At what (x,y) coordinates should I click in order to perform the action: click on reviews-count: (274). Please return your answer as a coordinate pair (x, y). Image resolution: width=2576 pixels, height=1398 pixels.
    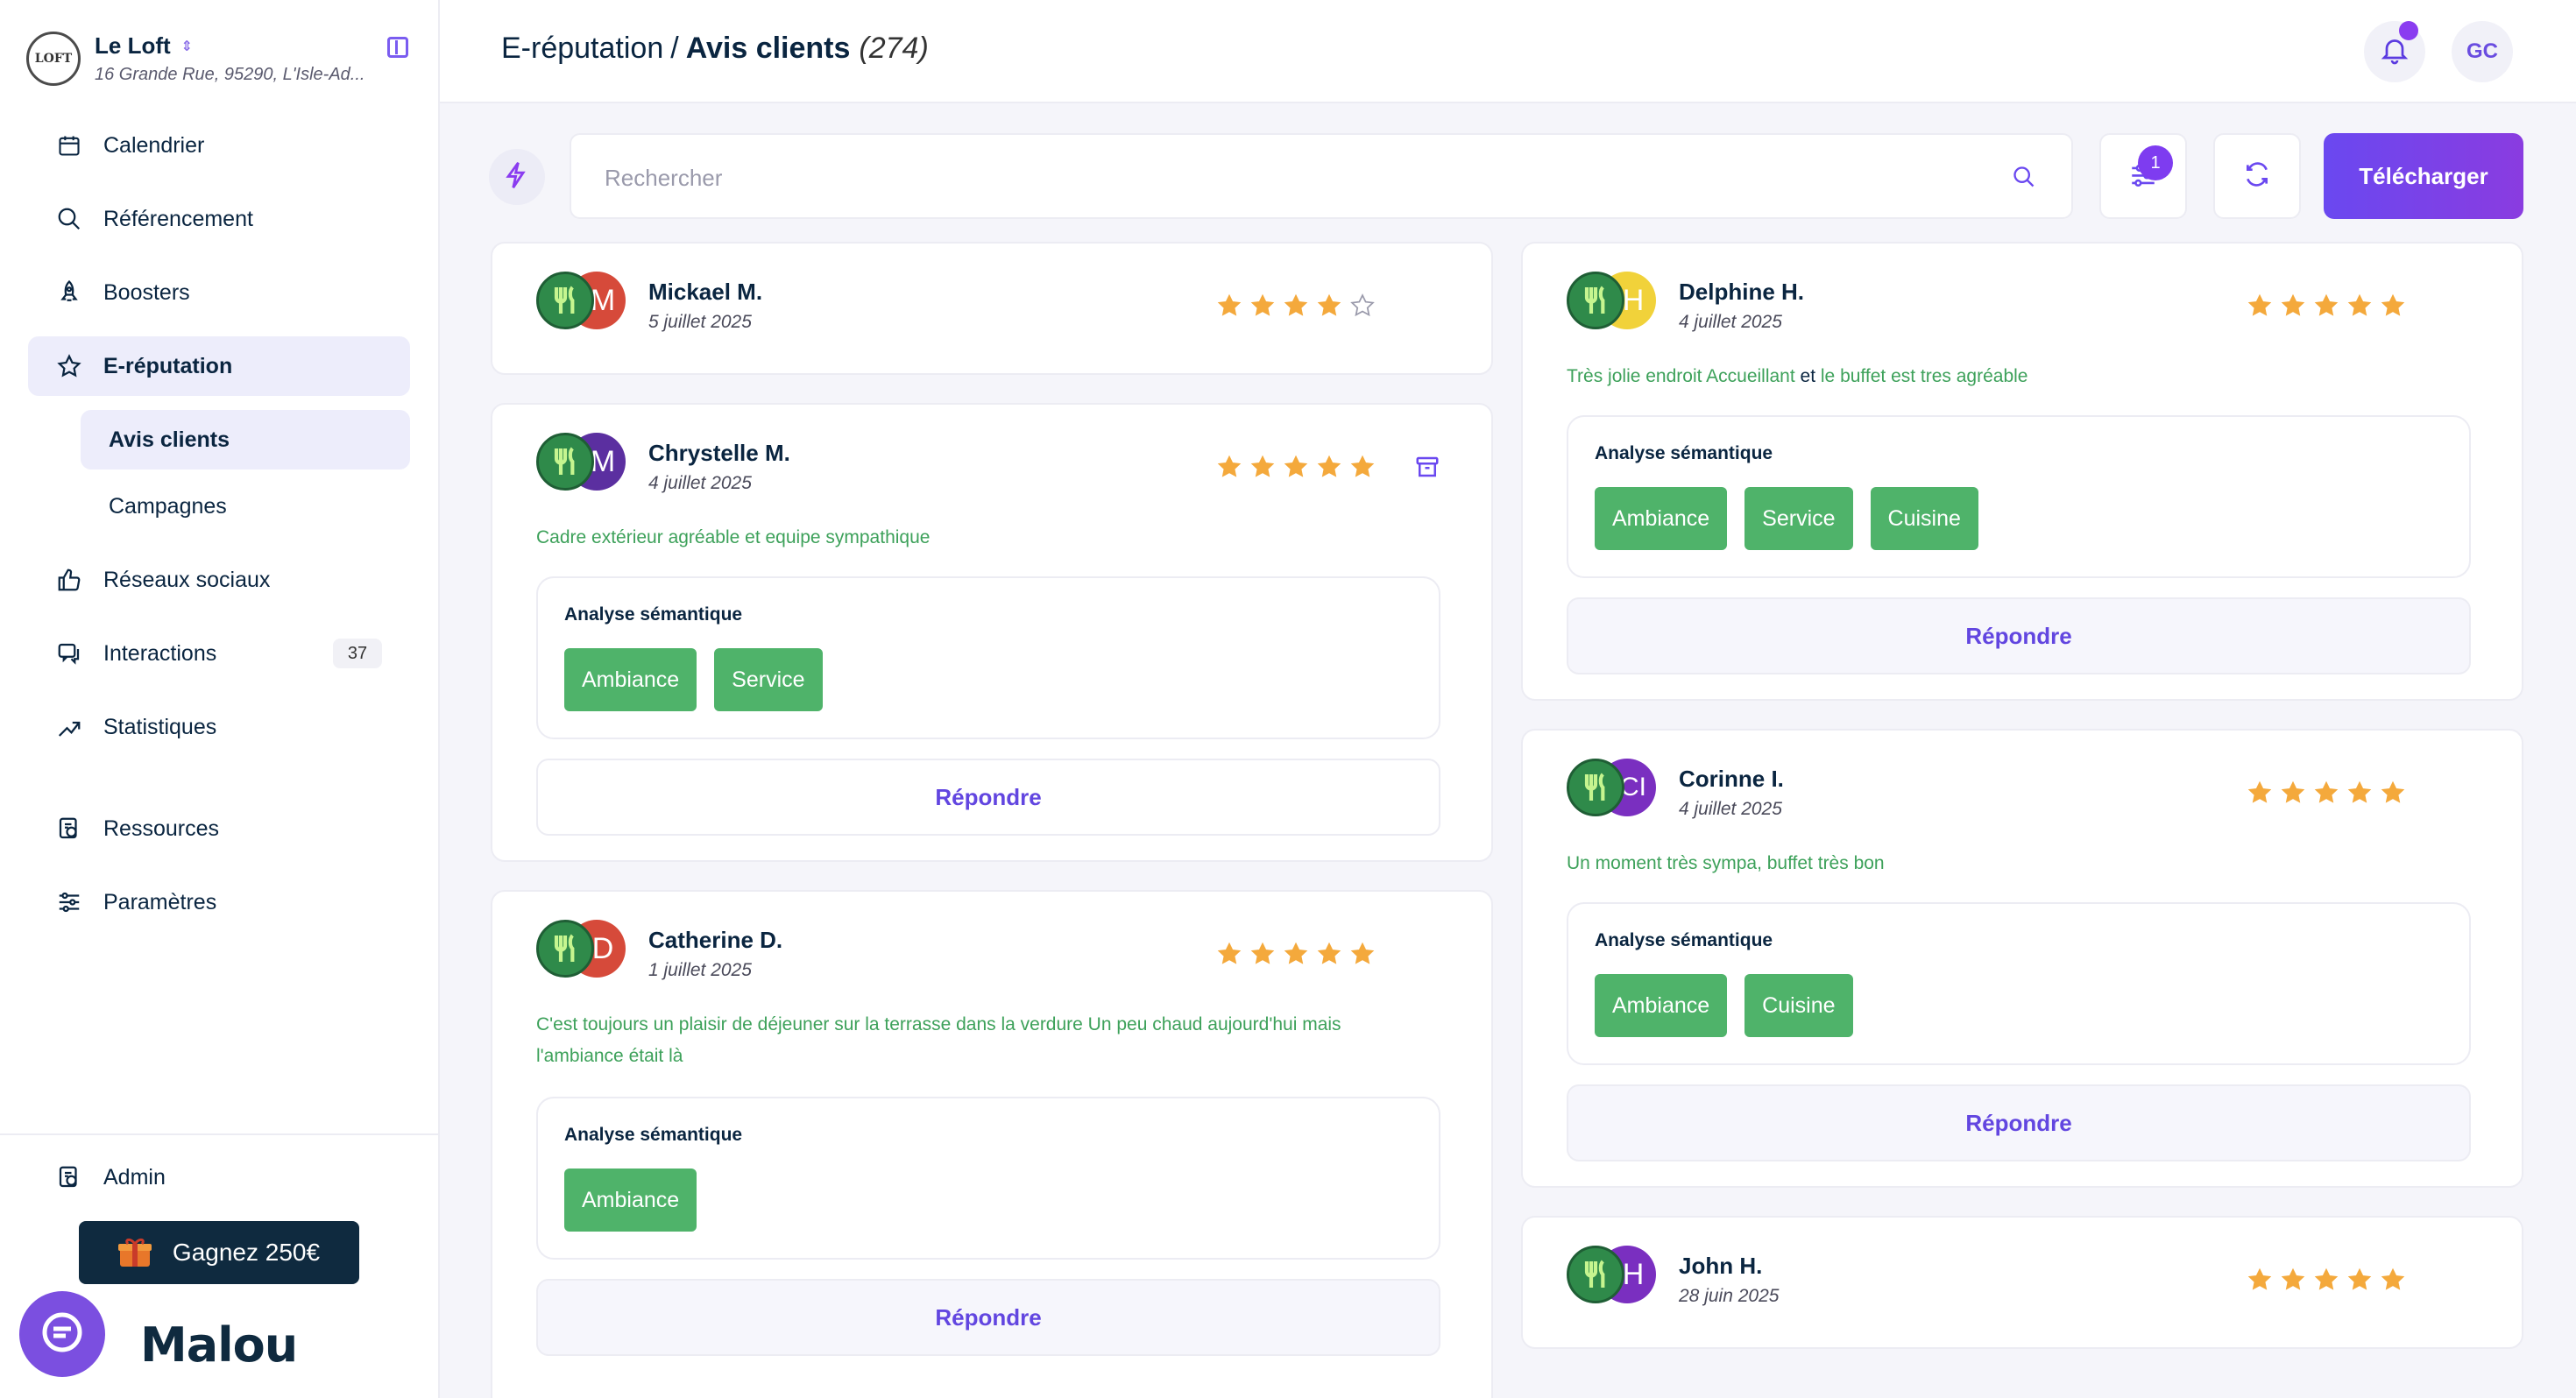
    Looking at the image, I should click on (894, 48).